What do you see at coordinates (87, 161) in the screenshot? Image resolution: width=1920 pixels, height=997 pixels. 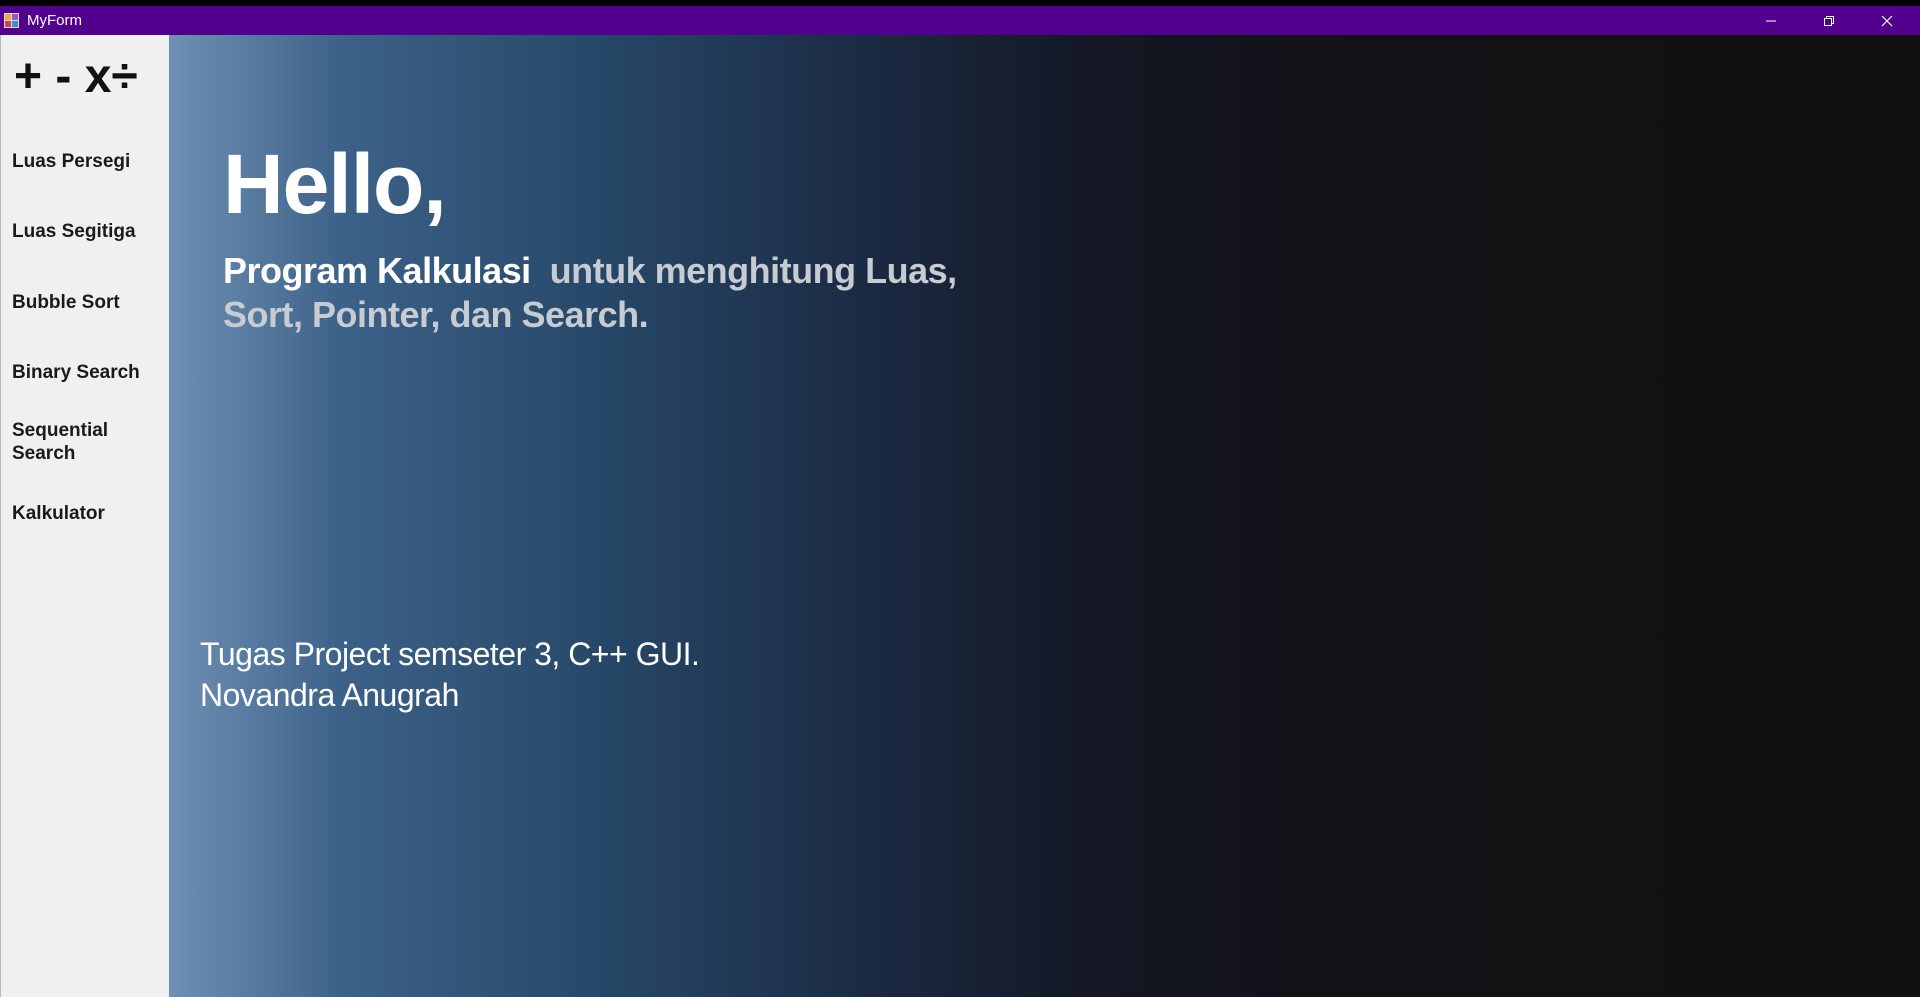 I see `sidebar-item-luas-persegi: Luas Persegi` at bounding box center [87, 161].